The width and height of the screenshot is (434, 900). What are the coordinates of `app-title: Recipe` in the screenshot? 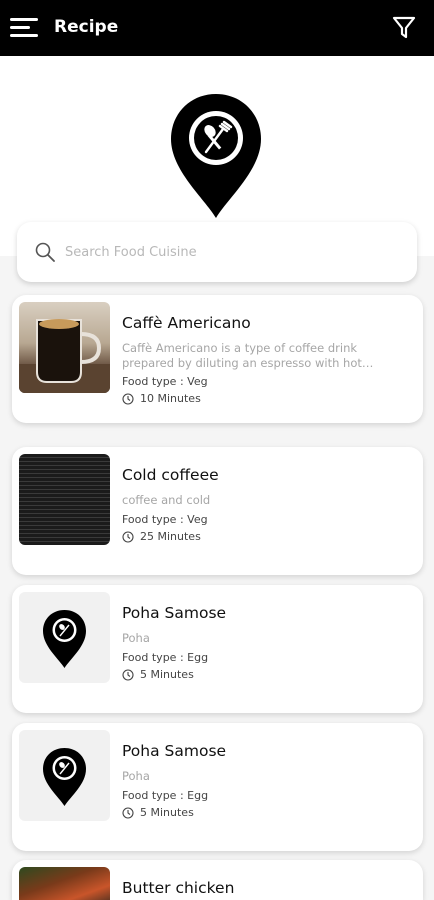 It's located at (86, 27).